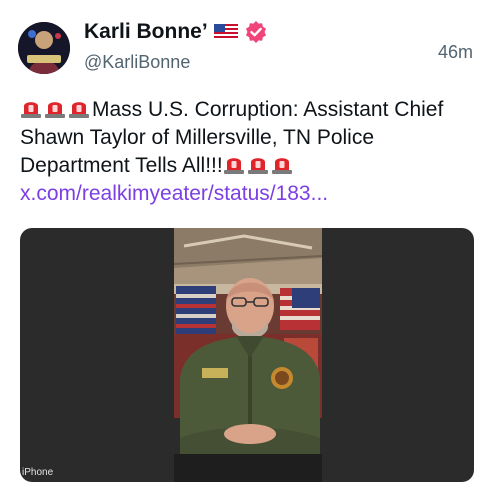 The image size is (493, 500). I want to click on verified-badge-icon, so click(256, 32).